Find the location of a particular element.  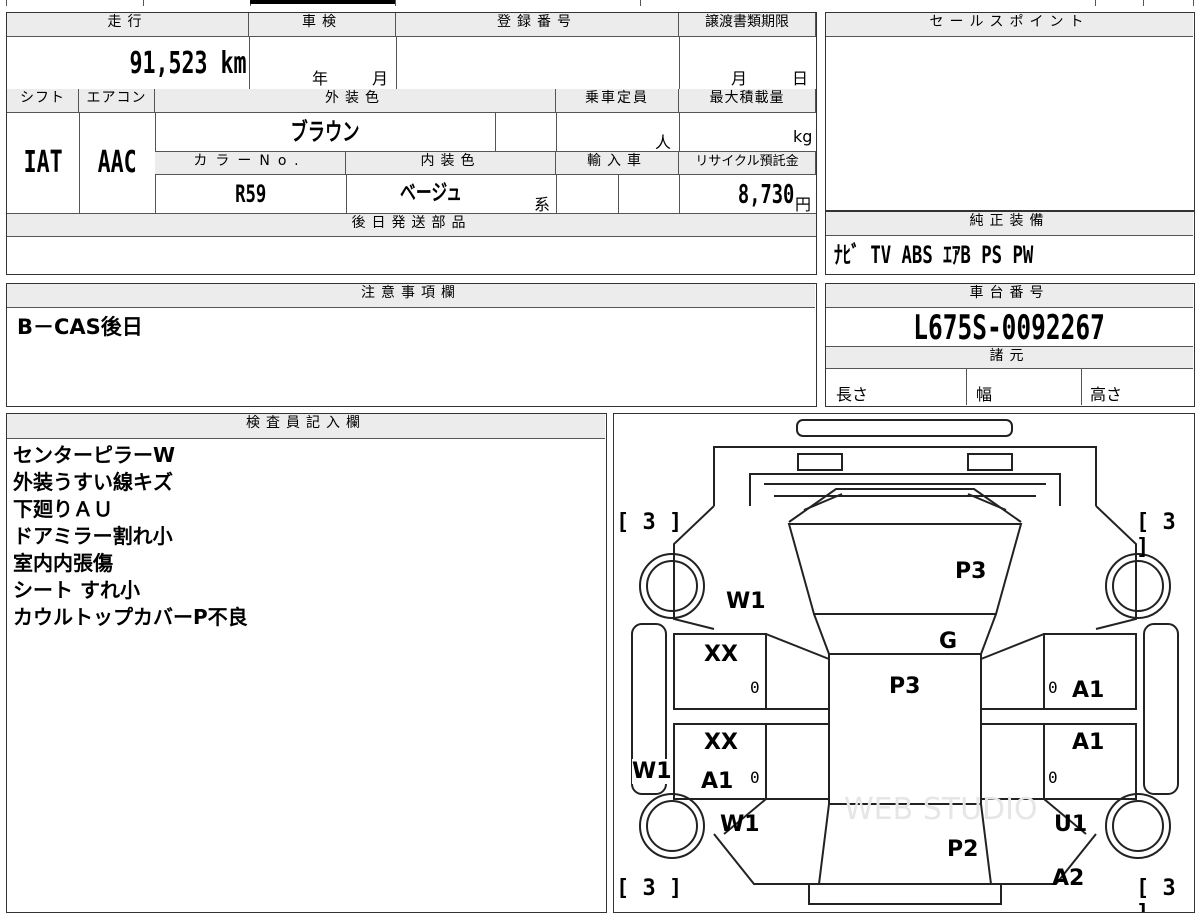

chassis-panel: 車台番号 L675S-0092267 諸元 長さ 幅 高さ is located at coordinates (1010, 345).